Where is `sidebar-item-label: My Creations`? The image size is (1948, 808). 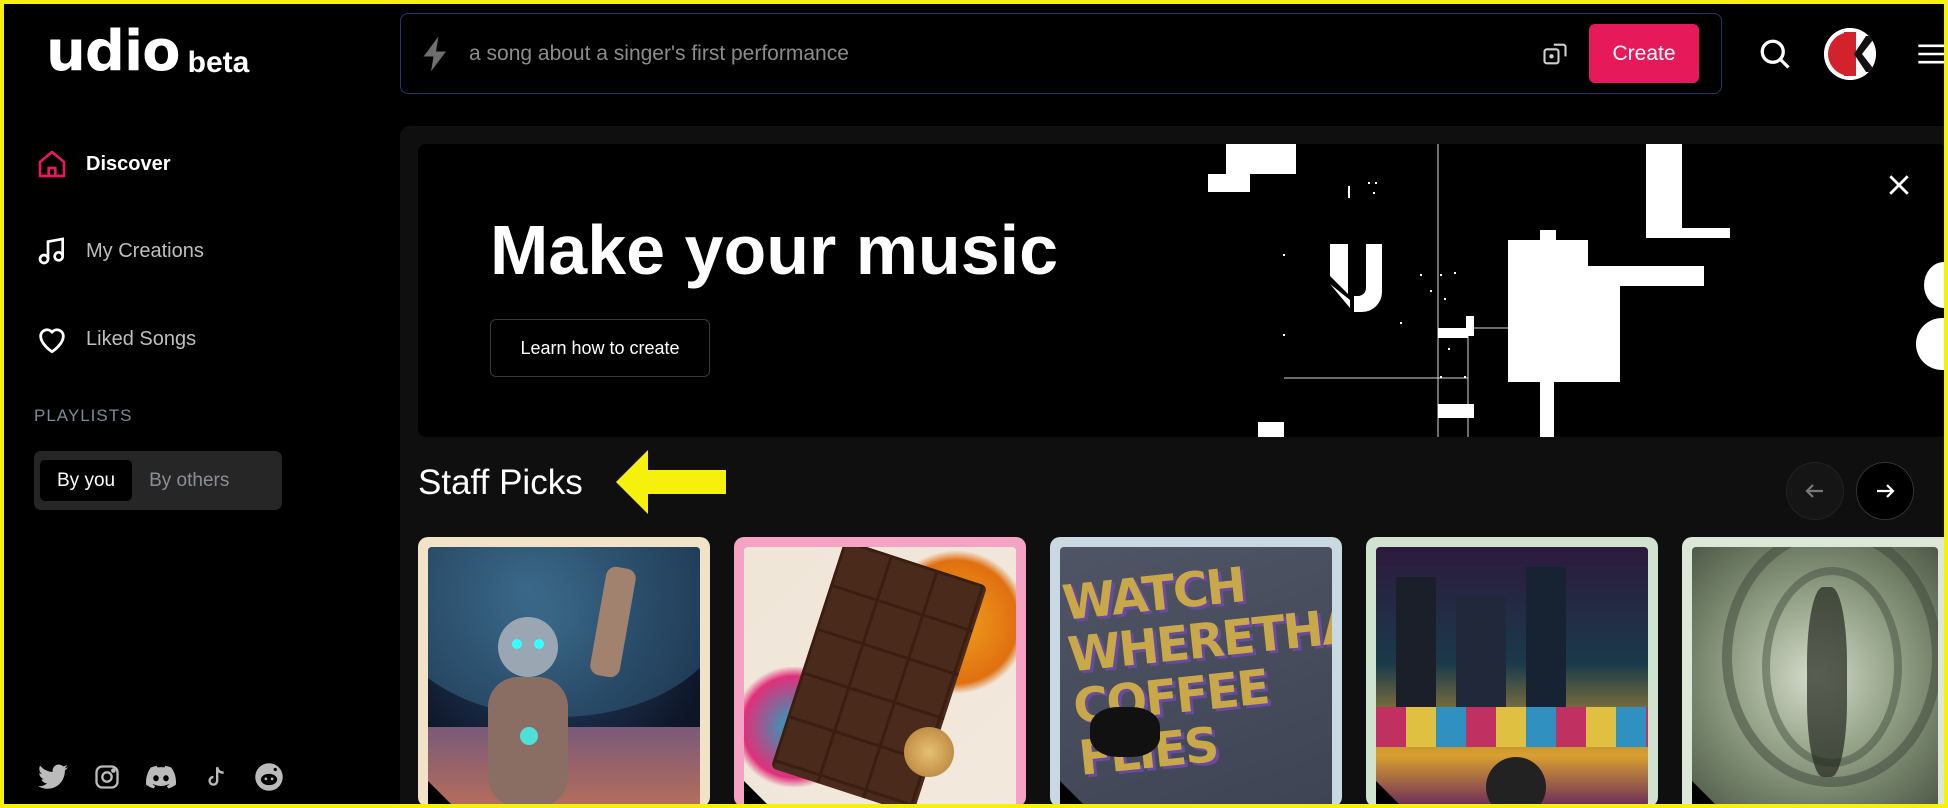 sidebar-item-label: My Creations is located at coordinates (145, 250).